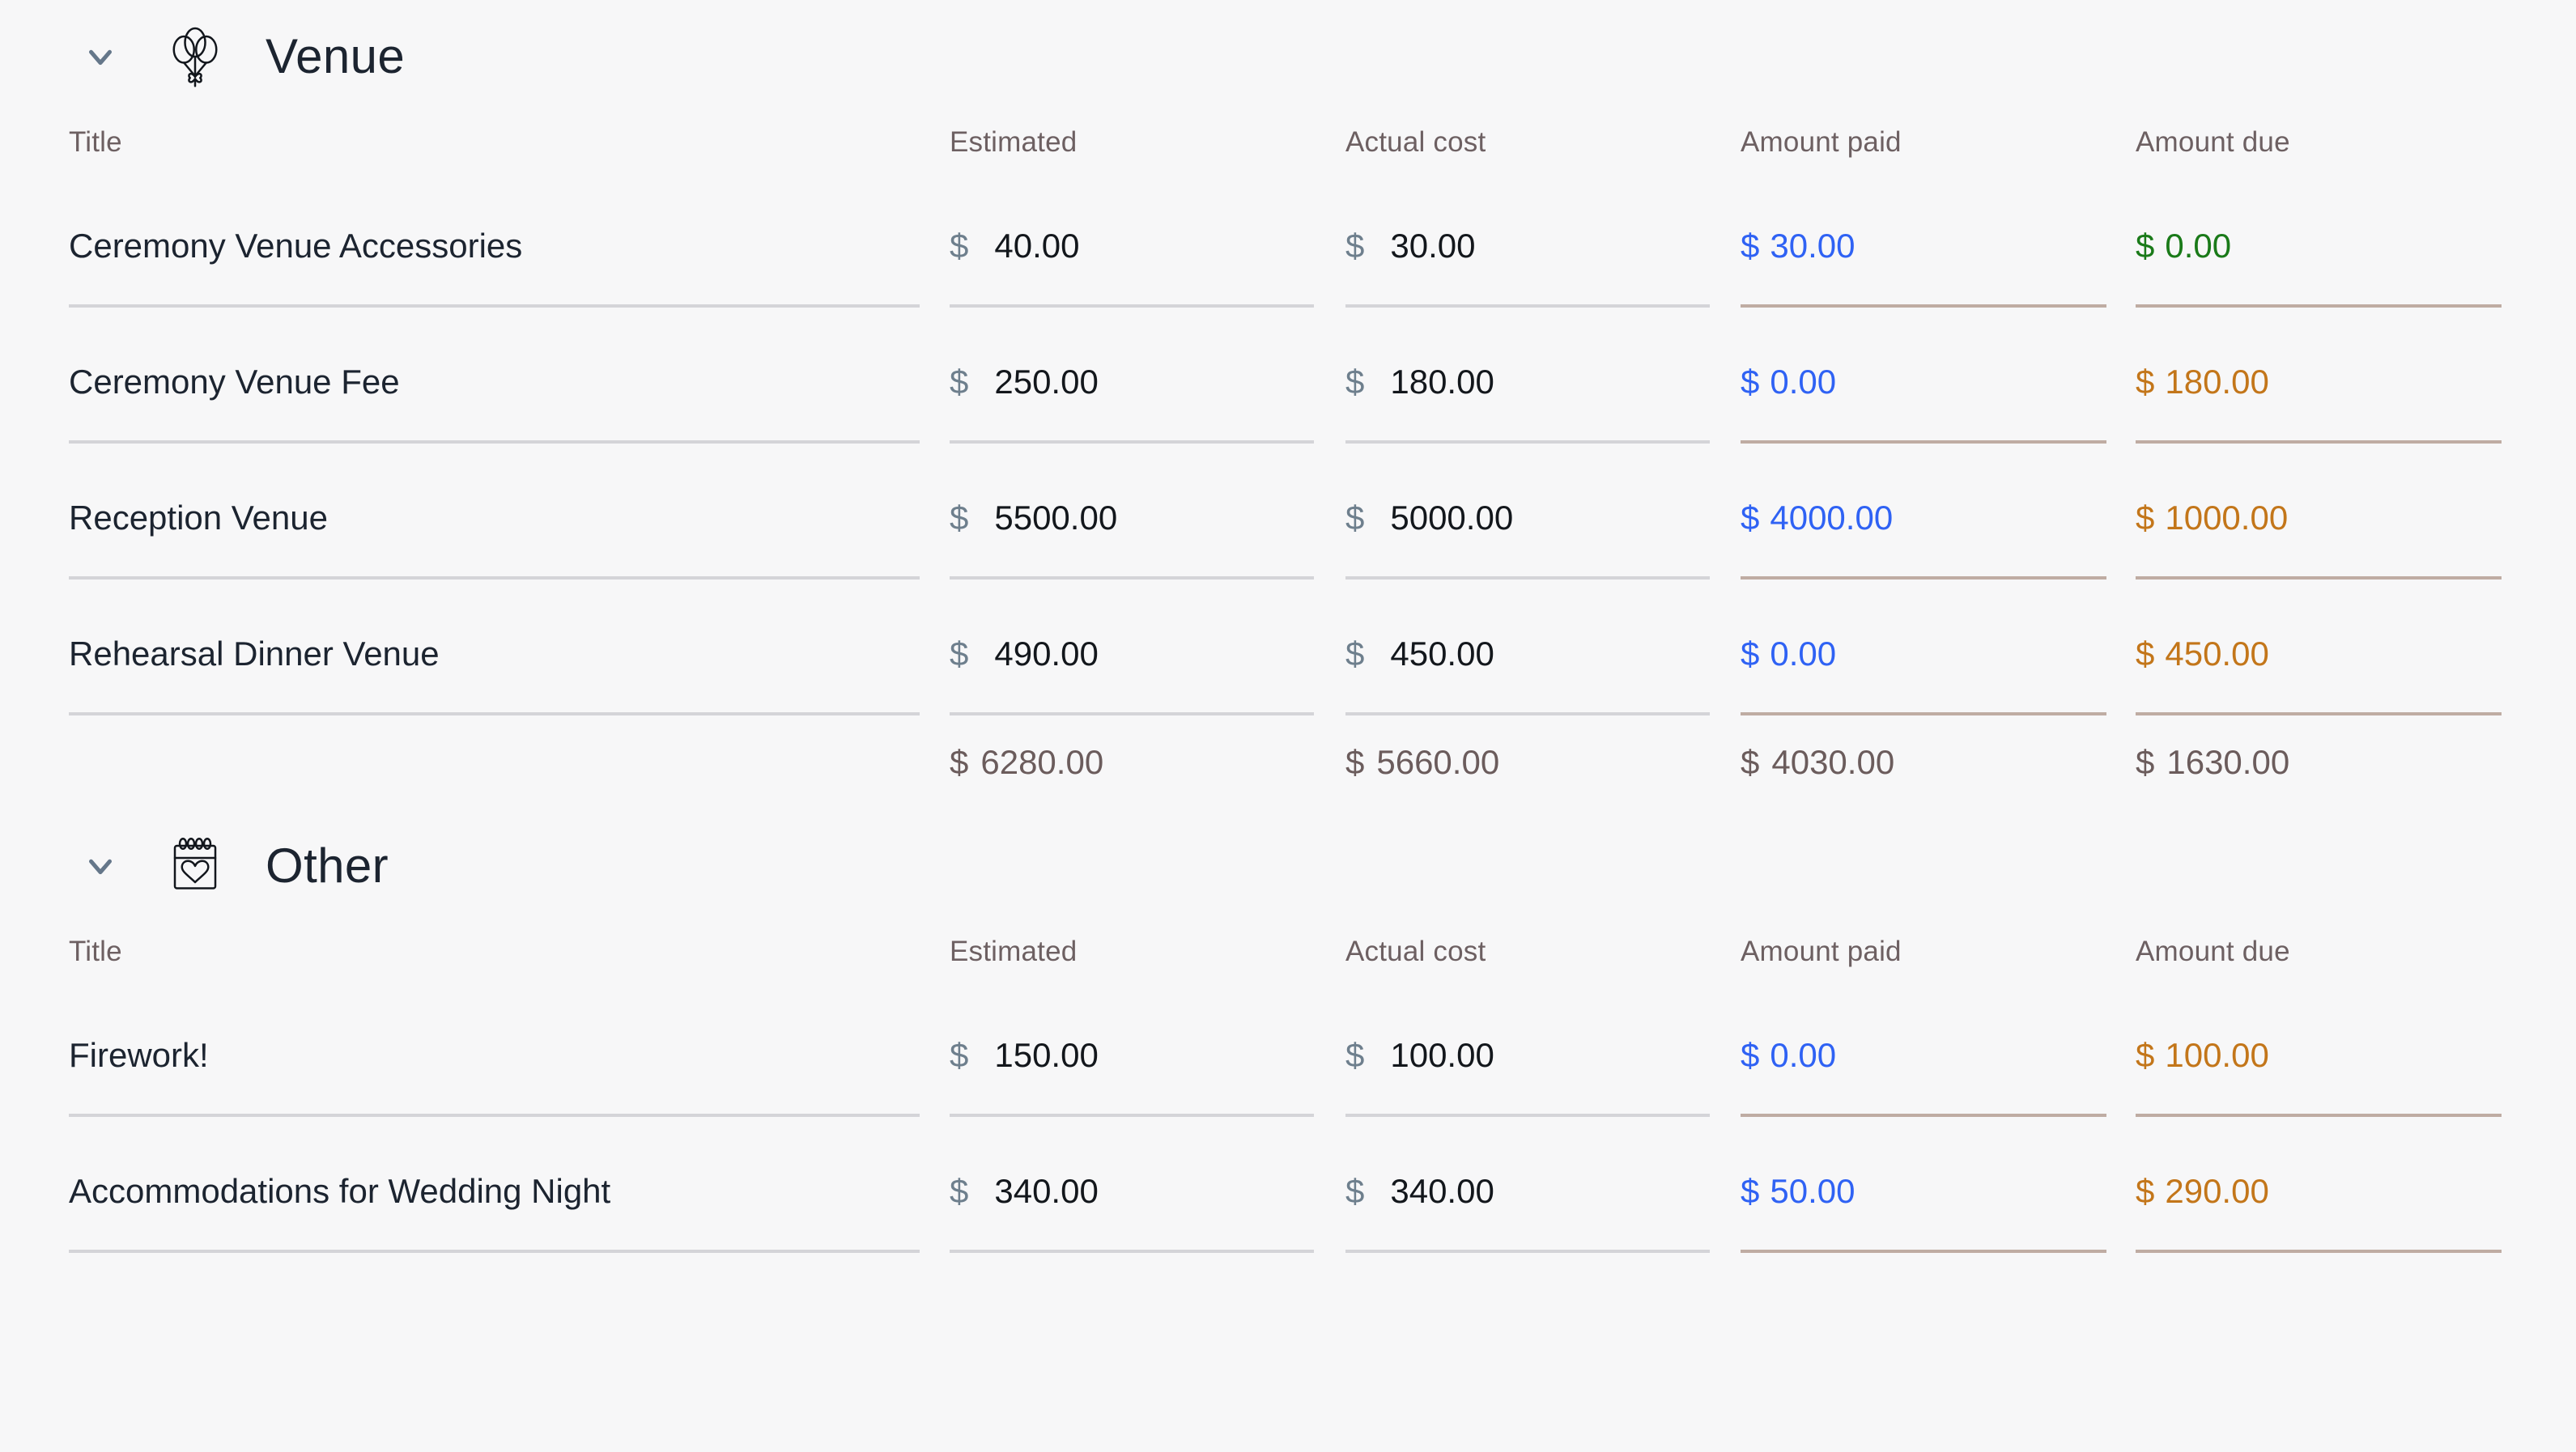  I want to click on money-amount: 50.00, so click(1812, 1191).